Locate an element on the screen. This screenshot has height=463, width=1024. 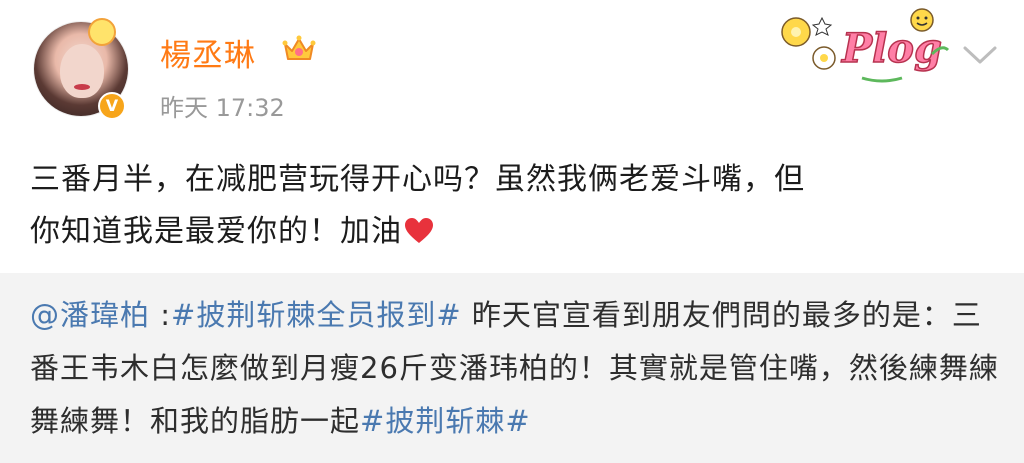
heart-icon is located at coordinates (419, 230).